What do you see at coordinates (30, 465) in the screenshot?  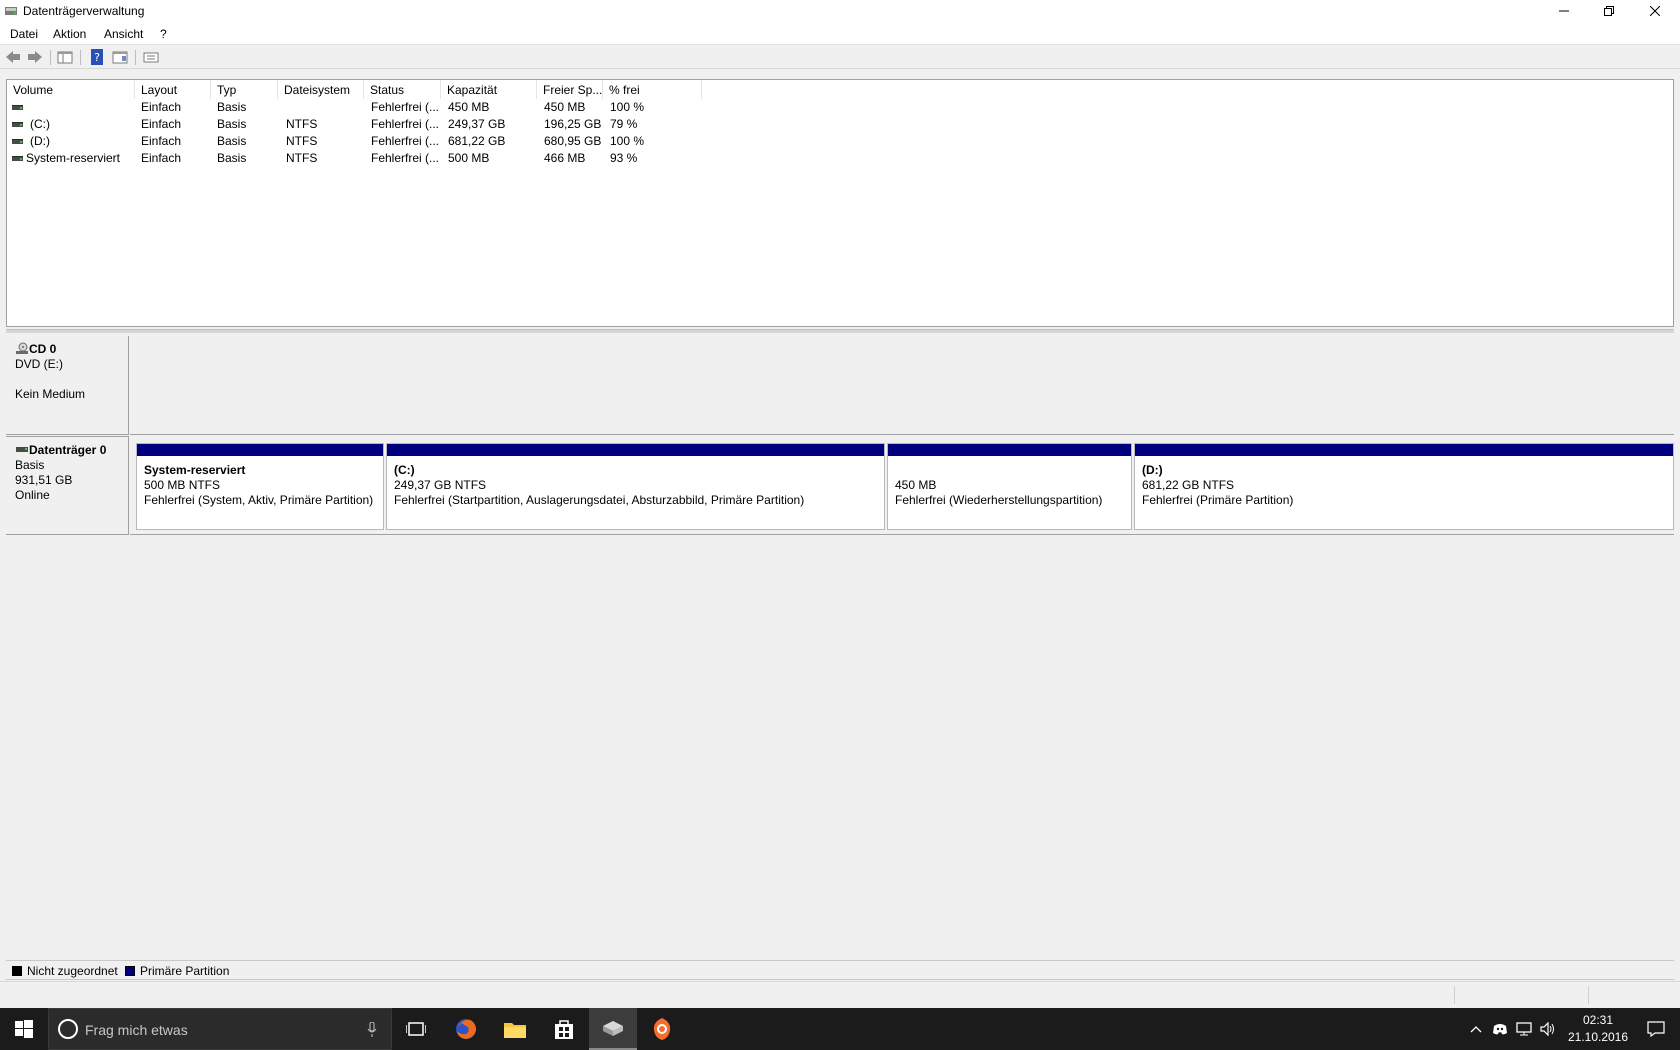 I see `disk-type: Basis` at bounding box center [30, 465].